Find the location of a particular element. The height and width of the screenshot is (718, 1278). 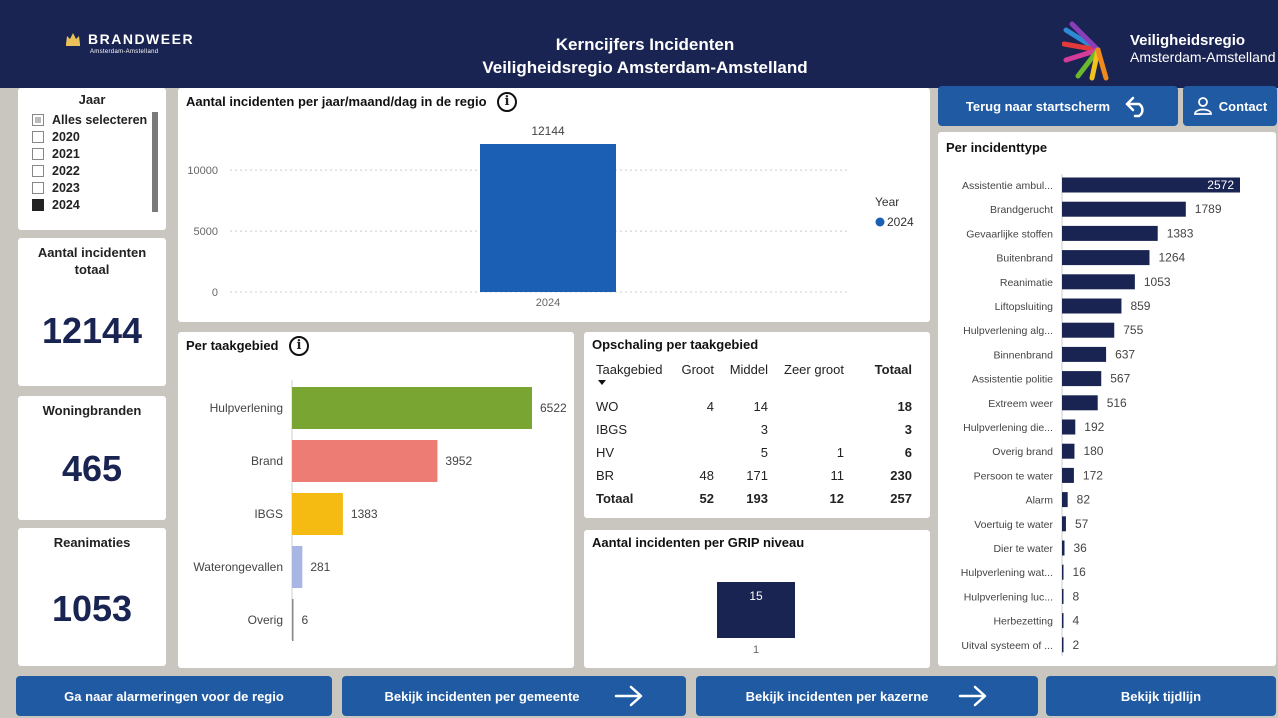

sort-descending-icon is located at coordinates (602, 382).